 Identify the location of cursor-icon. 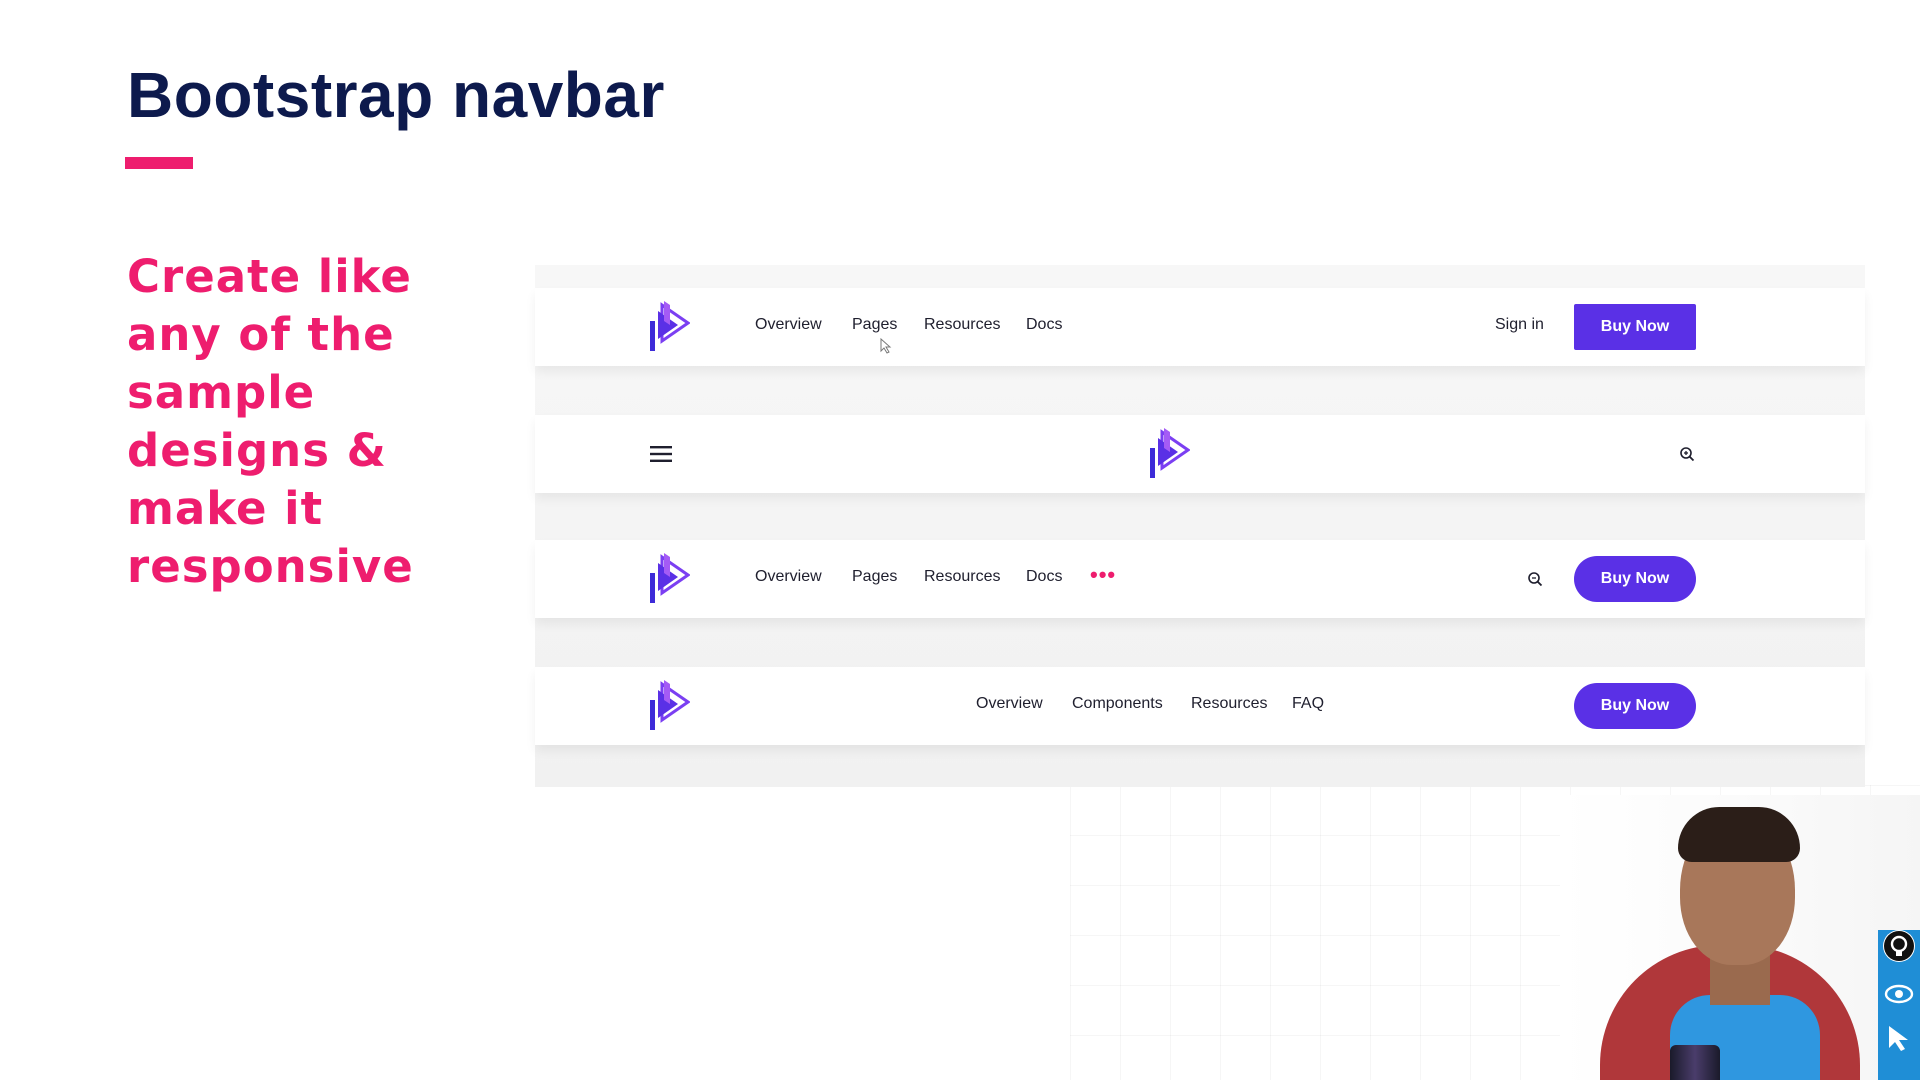
(1899, 1038).